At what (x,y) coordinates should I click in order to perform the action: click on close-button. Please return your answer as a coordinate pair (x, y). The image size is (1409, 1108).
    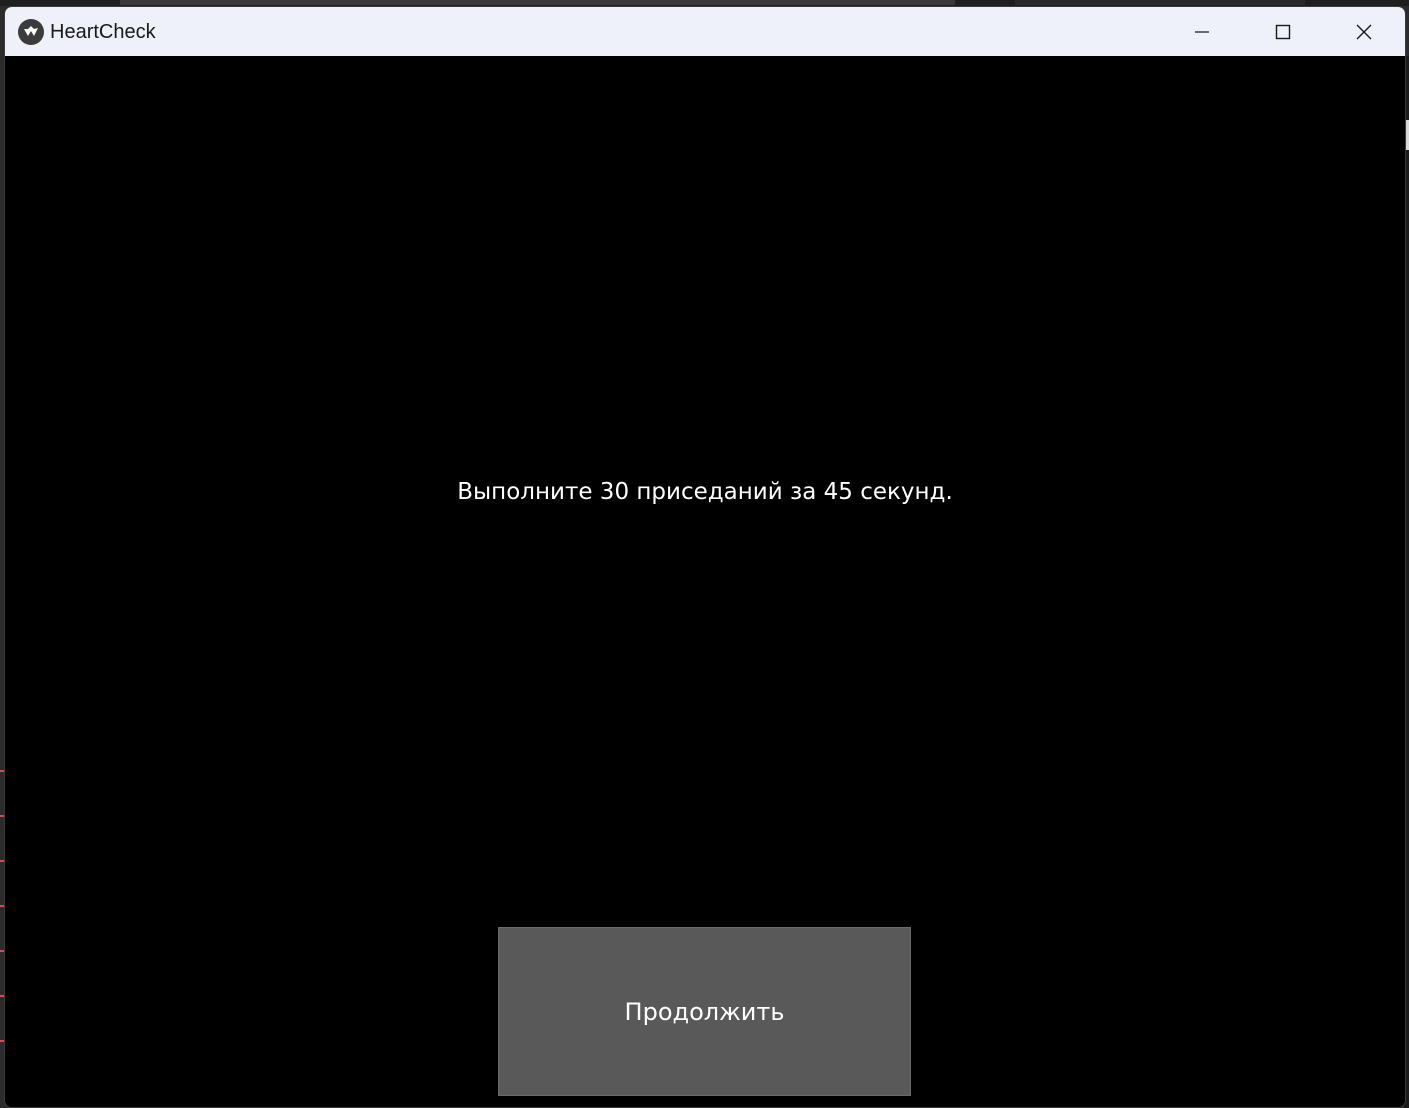
    Looking at the image, I should click on (1364, 31).